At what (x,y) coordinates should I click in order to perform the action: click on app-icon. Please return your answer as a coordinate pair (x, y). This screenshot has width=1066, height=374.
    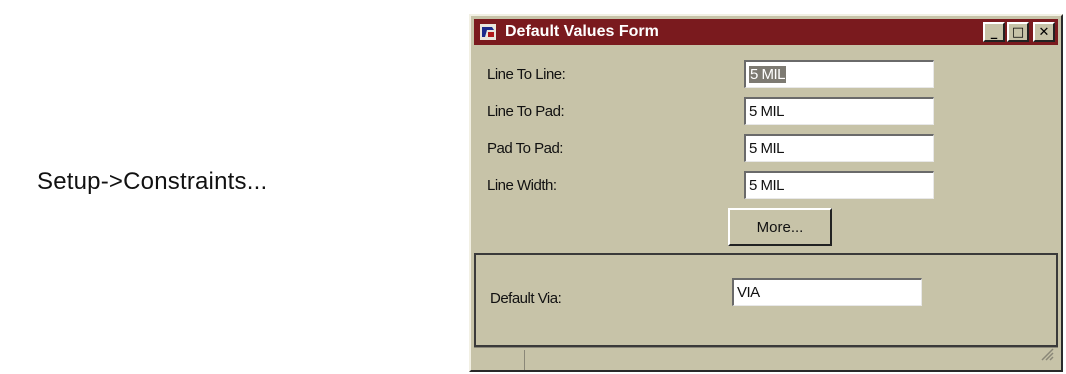
    Looking at the image, I should click on (488, 32).